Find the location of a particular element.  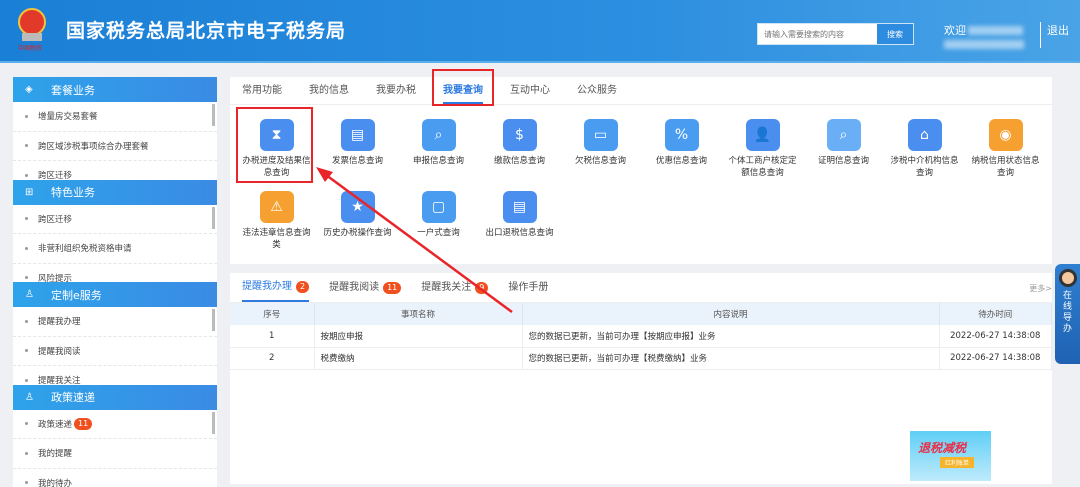

sidebar-item: 风险提示 is located at coordinates (115, 273).